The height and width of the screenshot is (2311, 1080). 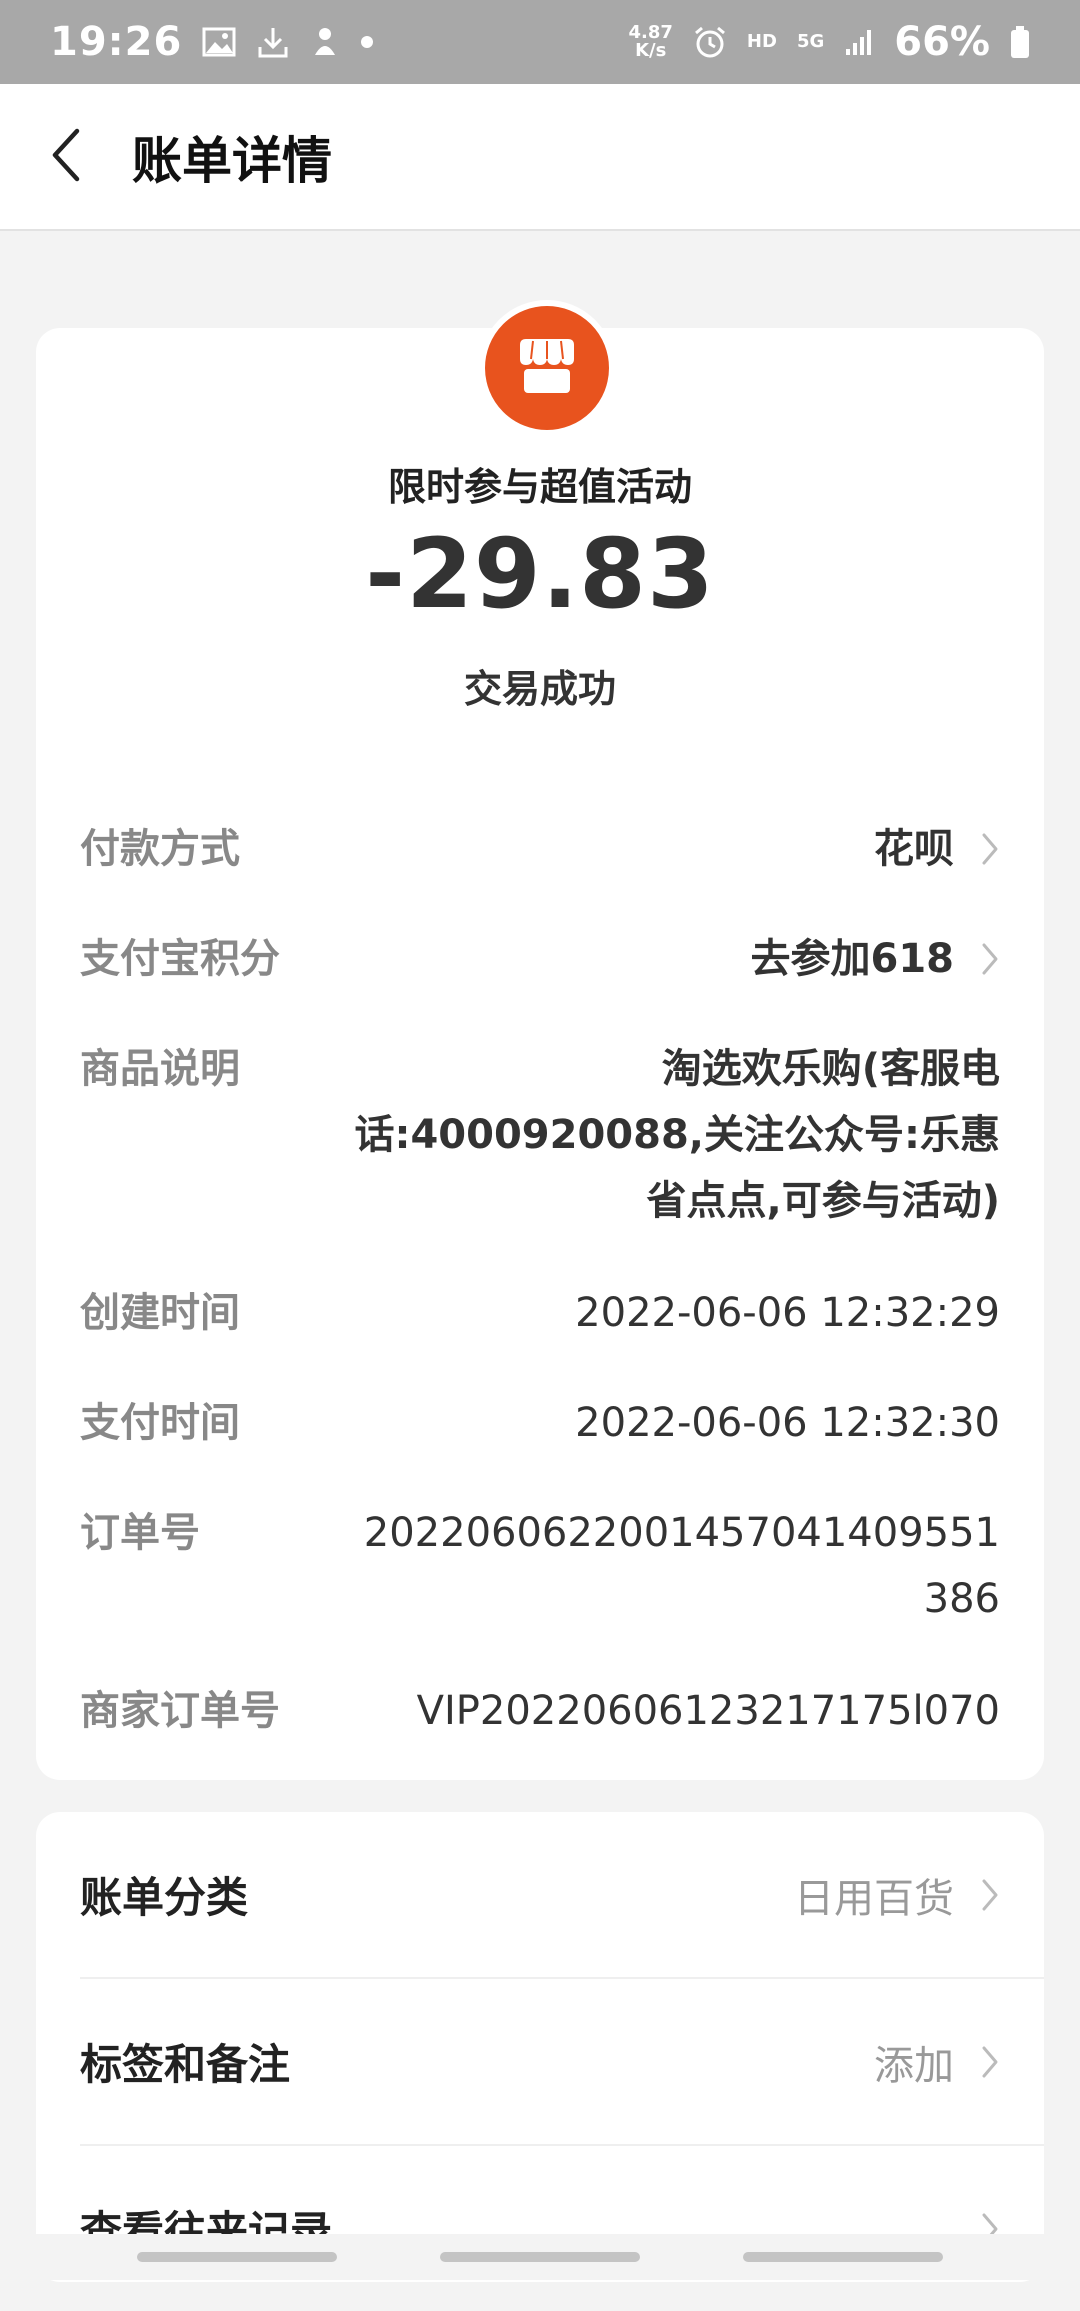 What do you see at coordinates (219, 42) in the screenshot?
I see `image-icon` at bounding box center [219, 42].